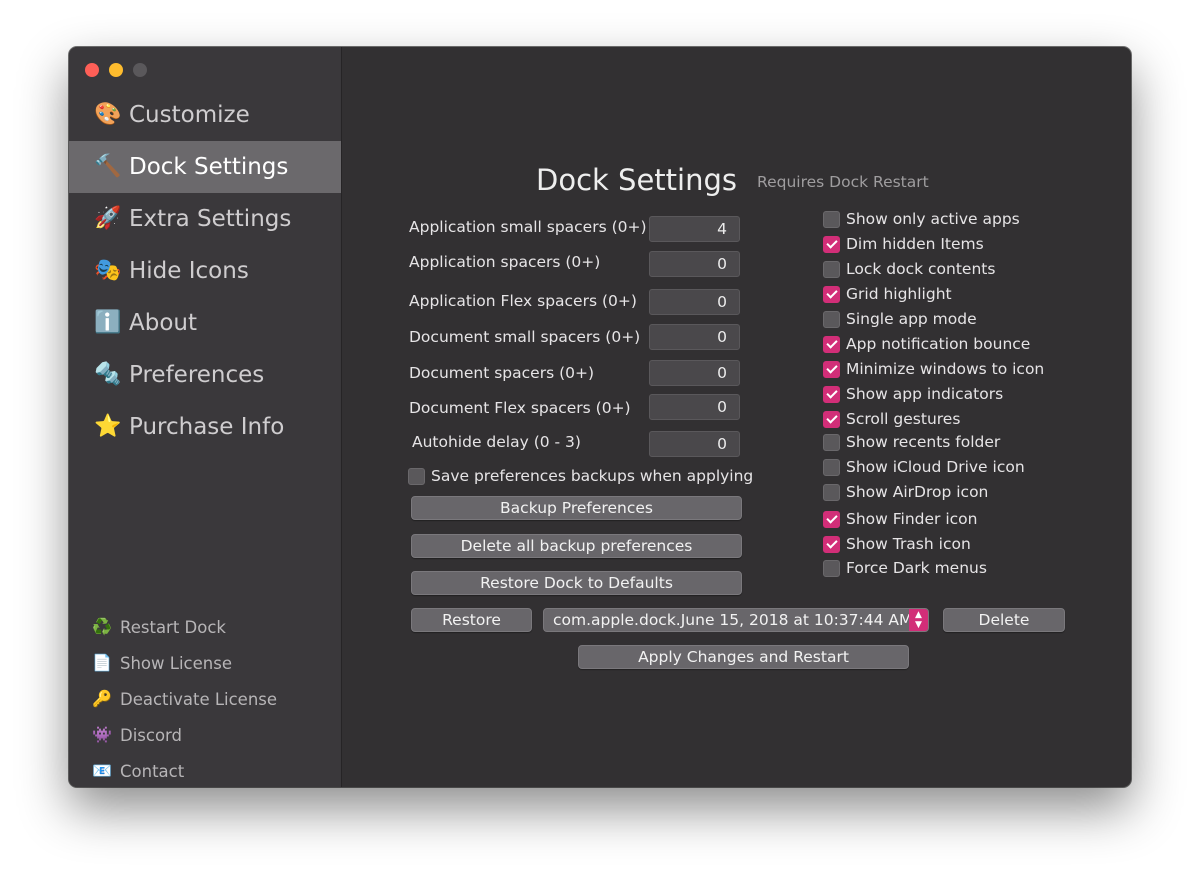  Describe the element at coordinates (694, 229) in the screenshot. I see `app-small-spacers-input: 4` at that location.